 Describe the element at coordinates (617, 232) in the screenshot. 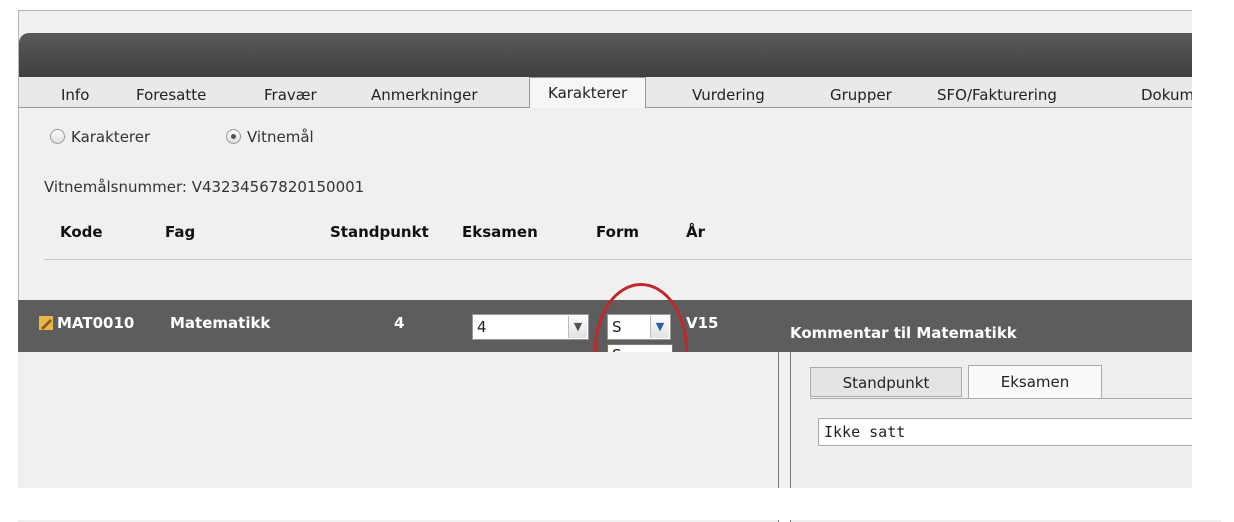

I see `col-header-form: Form` at that location.